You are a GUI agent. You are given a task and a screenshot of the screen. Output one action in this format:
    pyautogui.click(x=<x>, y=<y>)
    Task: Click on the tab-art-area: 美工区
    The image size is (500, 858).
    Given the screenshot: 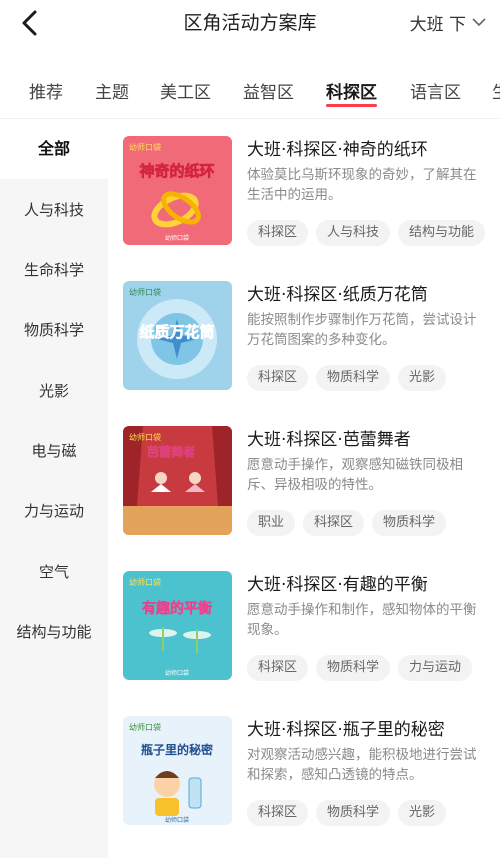 What is the action you would take?
    pyautogui.click(x=185, y=90)
    